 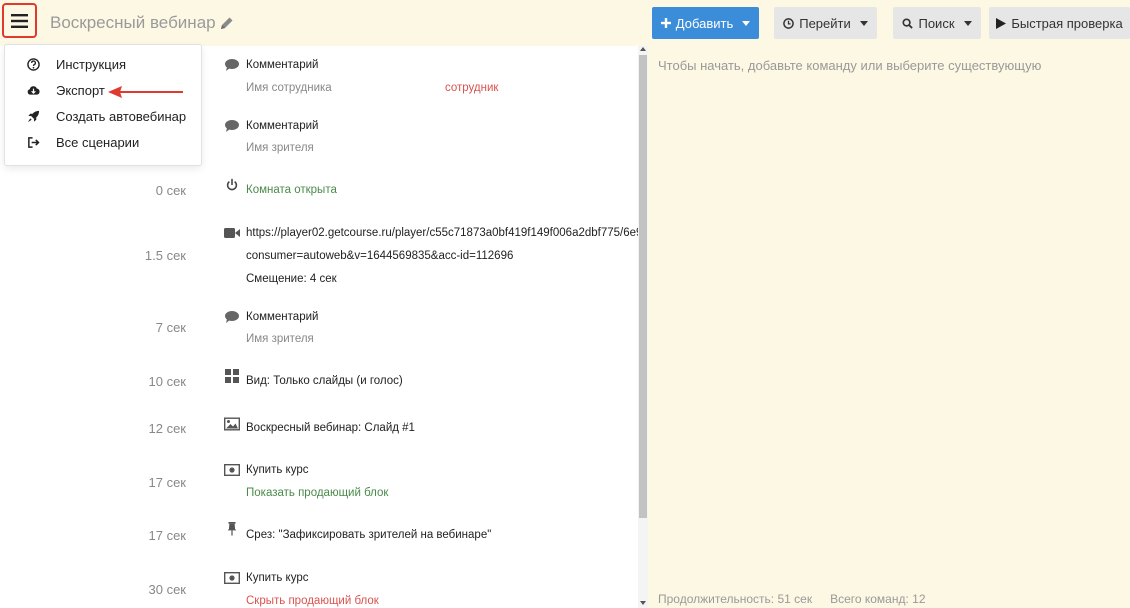 What do you see at coordinates (330, 428) in the screenshot?
I see `event-title: Воскресный вебинар: Слайд #1` at bounding box center [330, 428].